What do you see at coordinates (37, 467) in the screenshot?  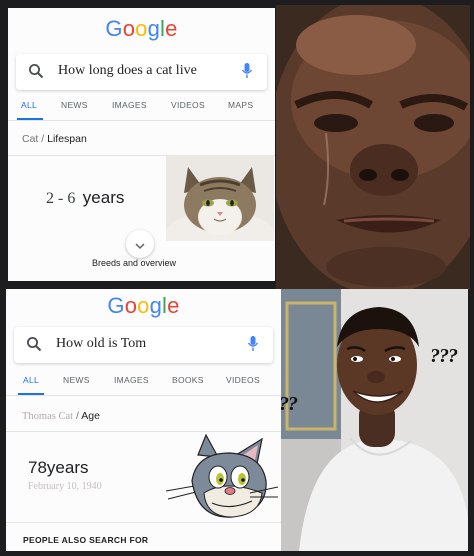 I see `answer-number: 78` at bounding box center [37, 467].